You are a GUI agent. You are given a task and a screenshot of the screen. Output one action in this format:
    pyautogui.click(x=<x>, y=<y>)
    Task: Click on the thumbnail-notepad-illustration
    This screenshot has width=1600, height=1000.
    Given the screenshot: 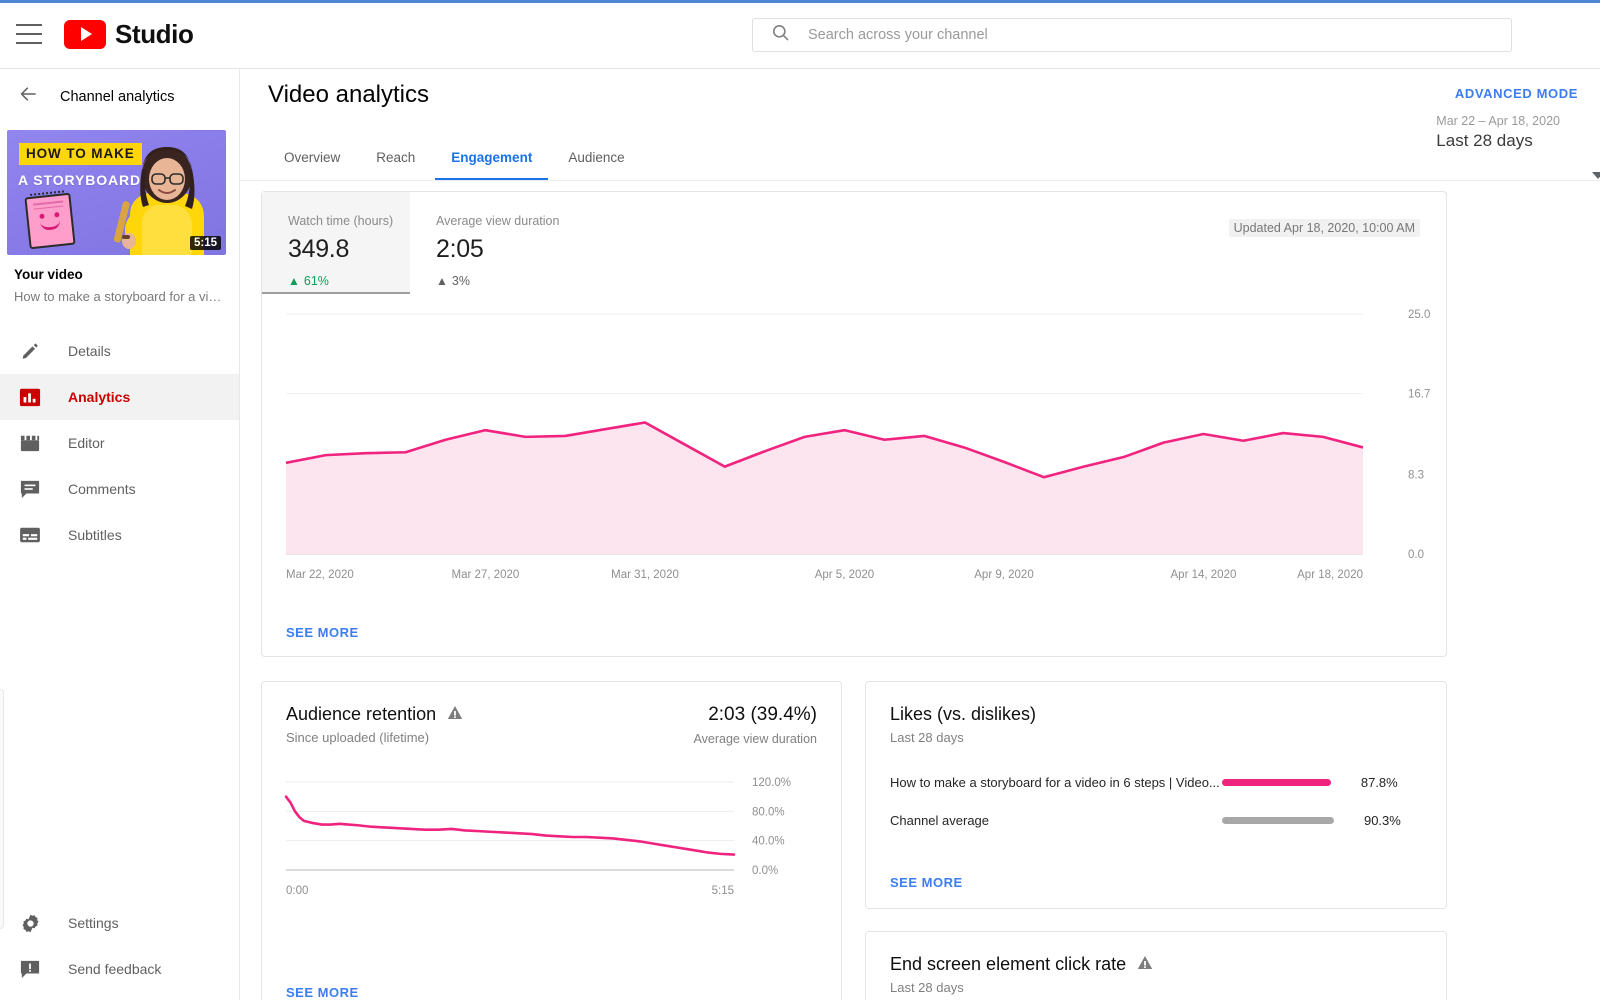 What is the action you would take?
    pyautogui.click(x=50, y=221)
    